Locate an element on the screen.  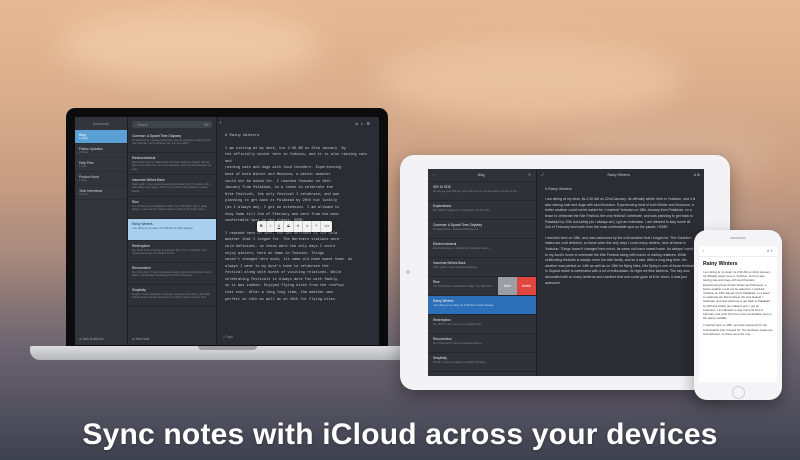
bold-button: B is located at coordinates (262, 226).